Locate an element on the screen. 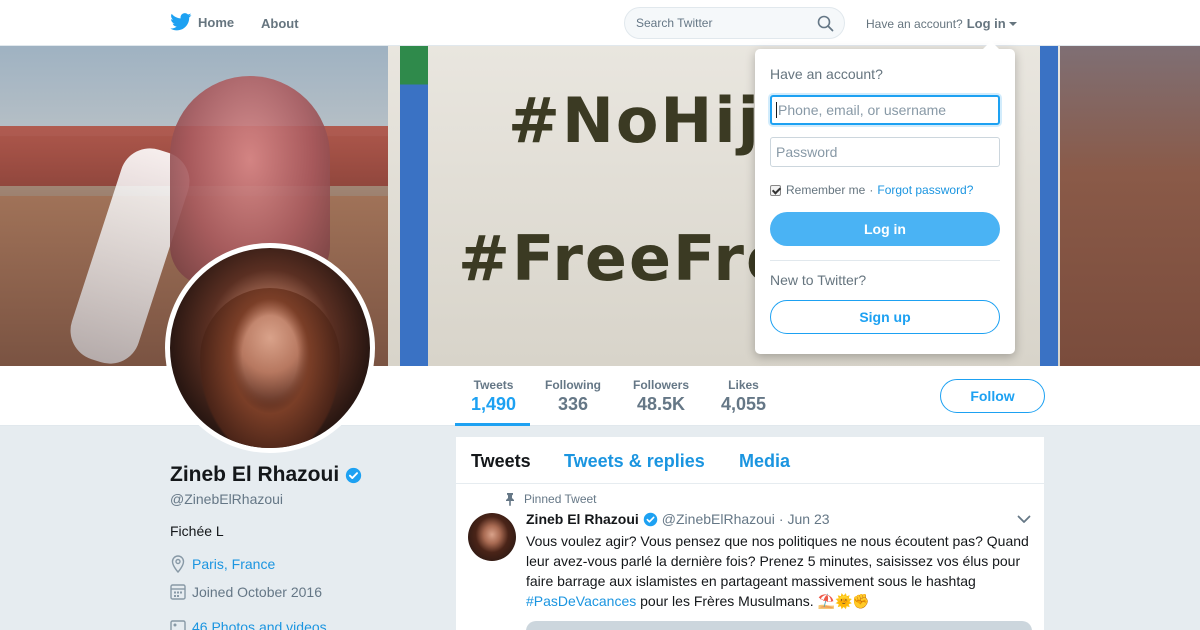 This screenshot has width=1200, height=630. profile-handle: @ZinebElRhazoui is located at coordinates (226, 499).